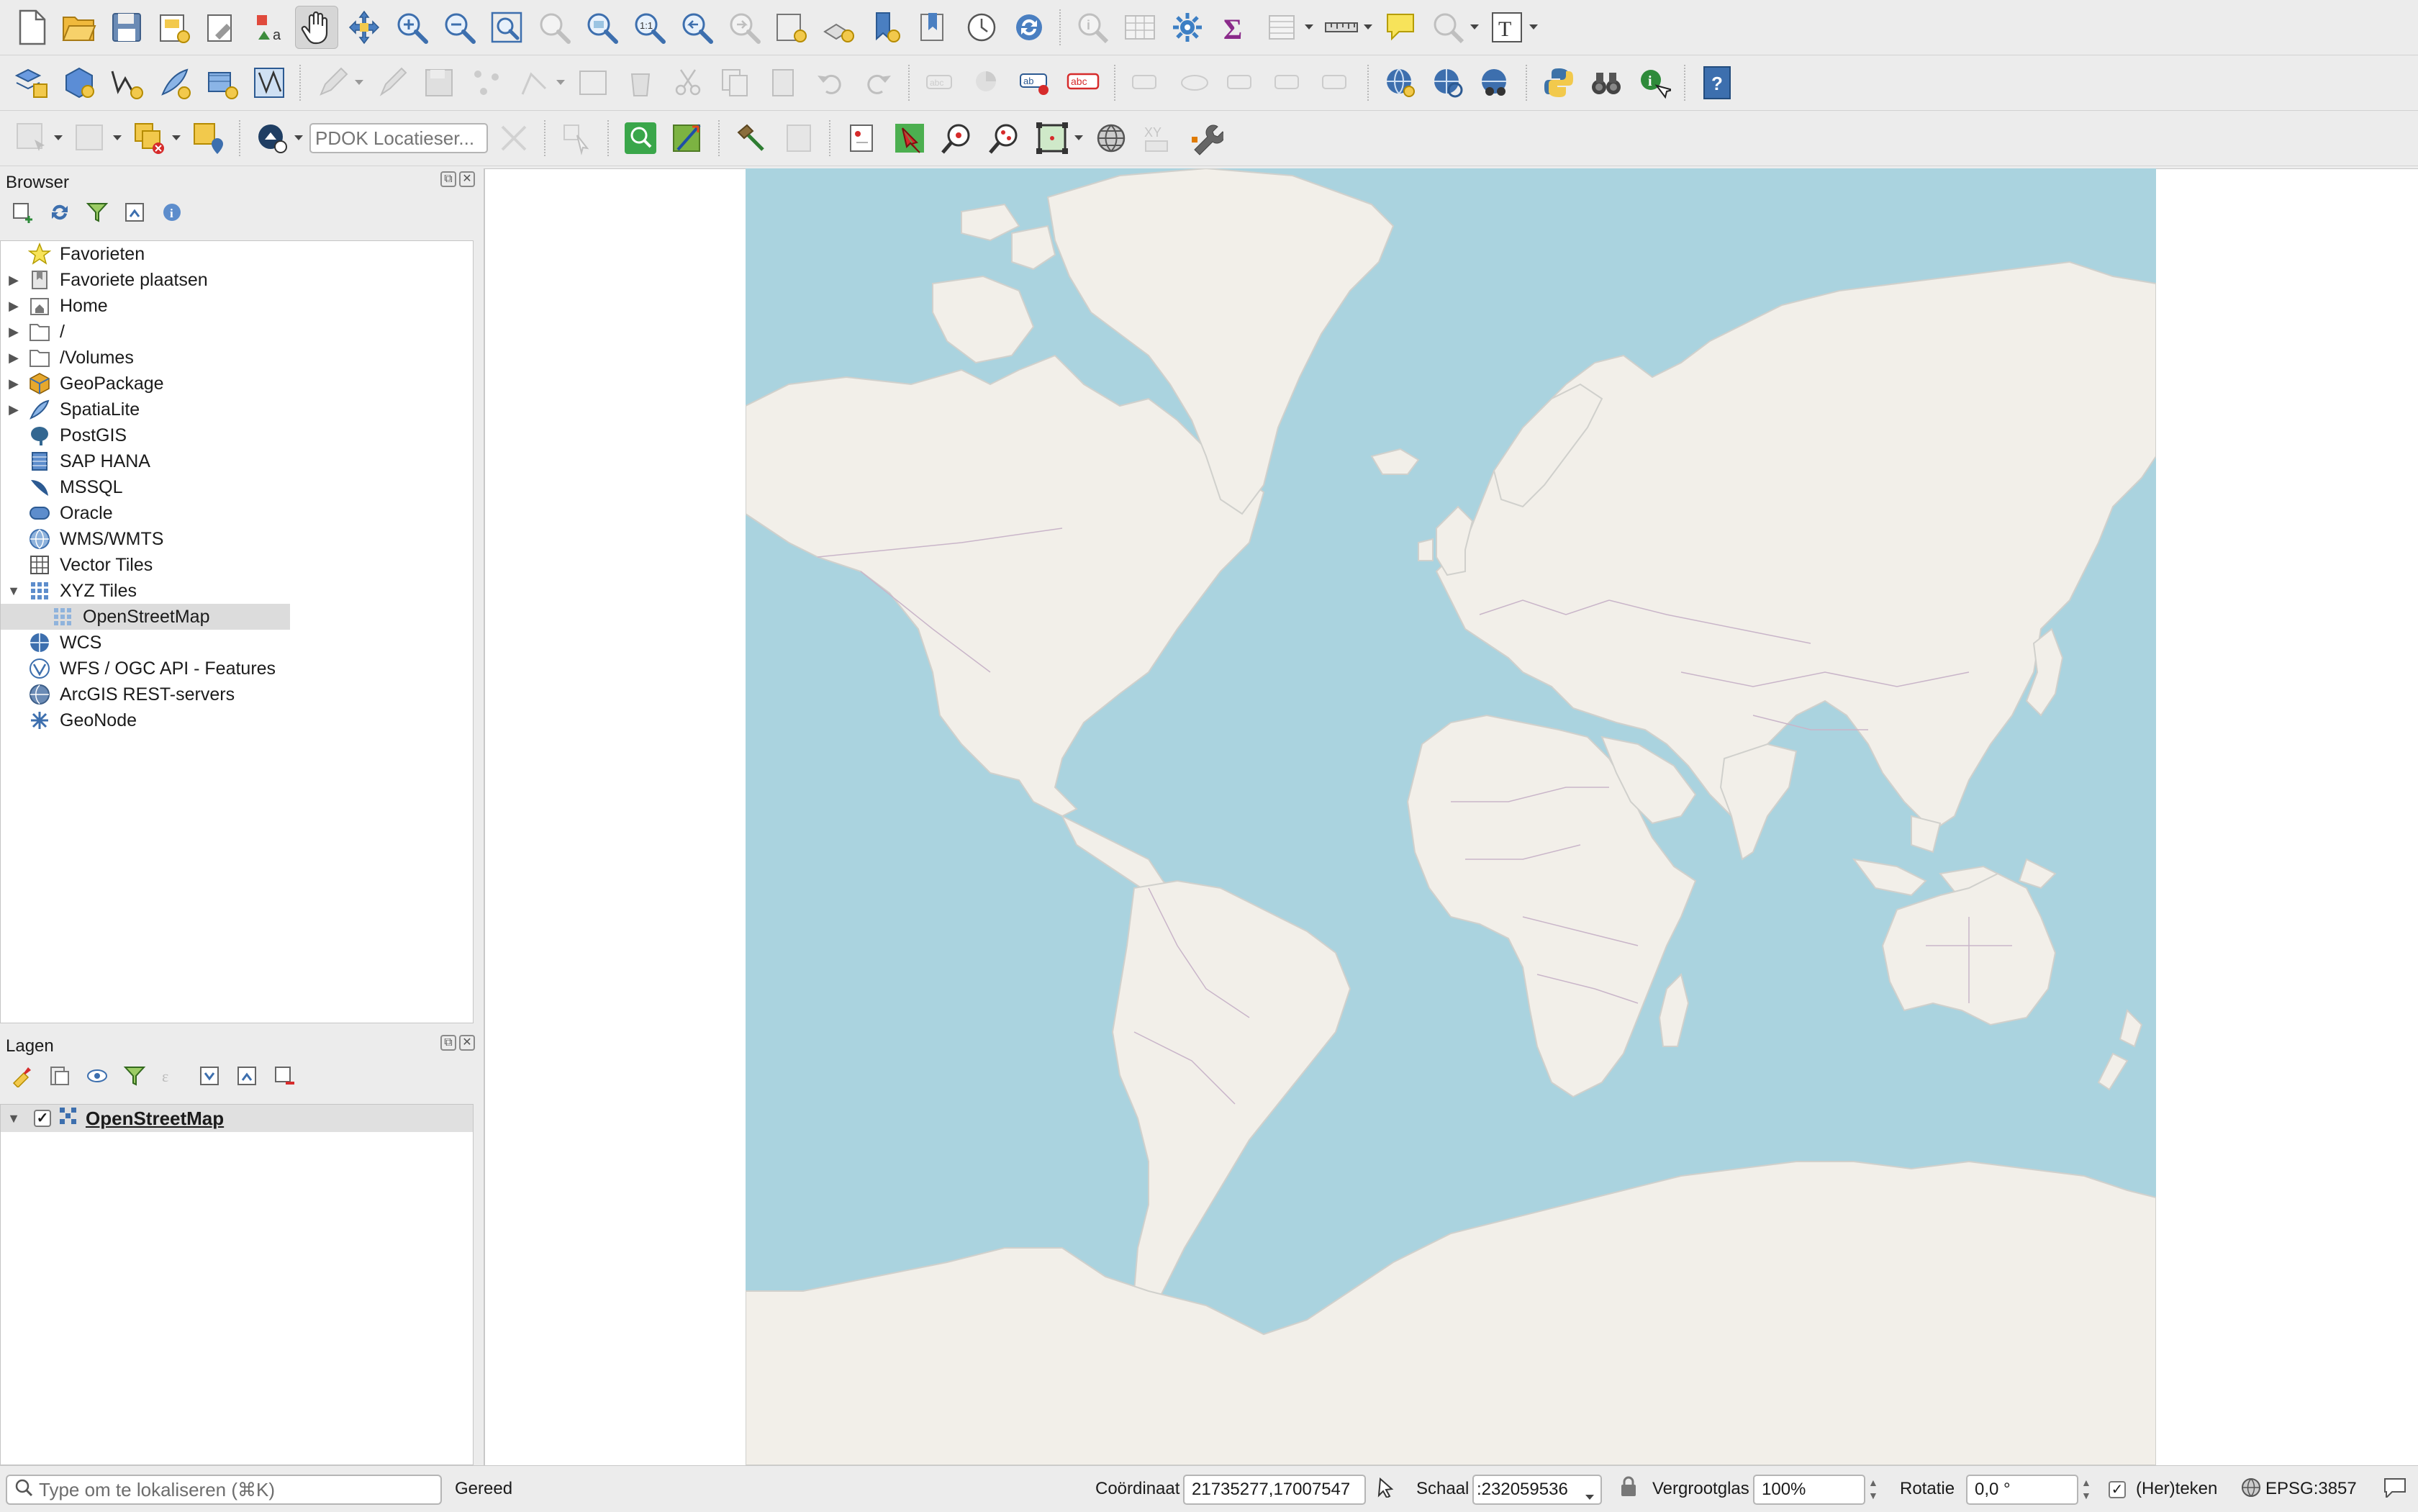  Describe the element at coordinates (439, 83) in the screenshot. I see `save-edits-icon` at that location.